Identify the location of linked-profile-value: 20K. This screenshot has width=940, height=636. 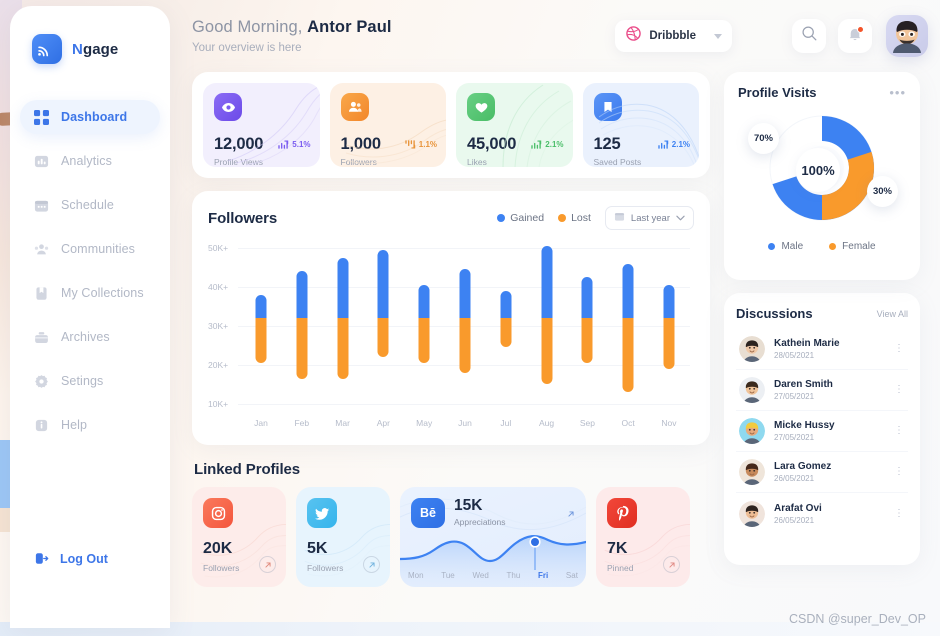
(218, 548).